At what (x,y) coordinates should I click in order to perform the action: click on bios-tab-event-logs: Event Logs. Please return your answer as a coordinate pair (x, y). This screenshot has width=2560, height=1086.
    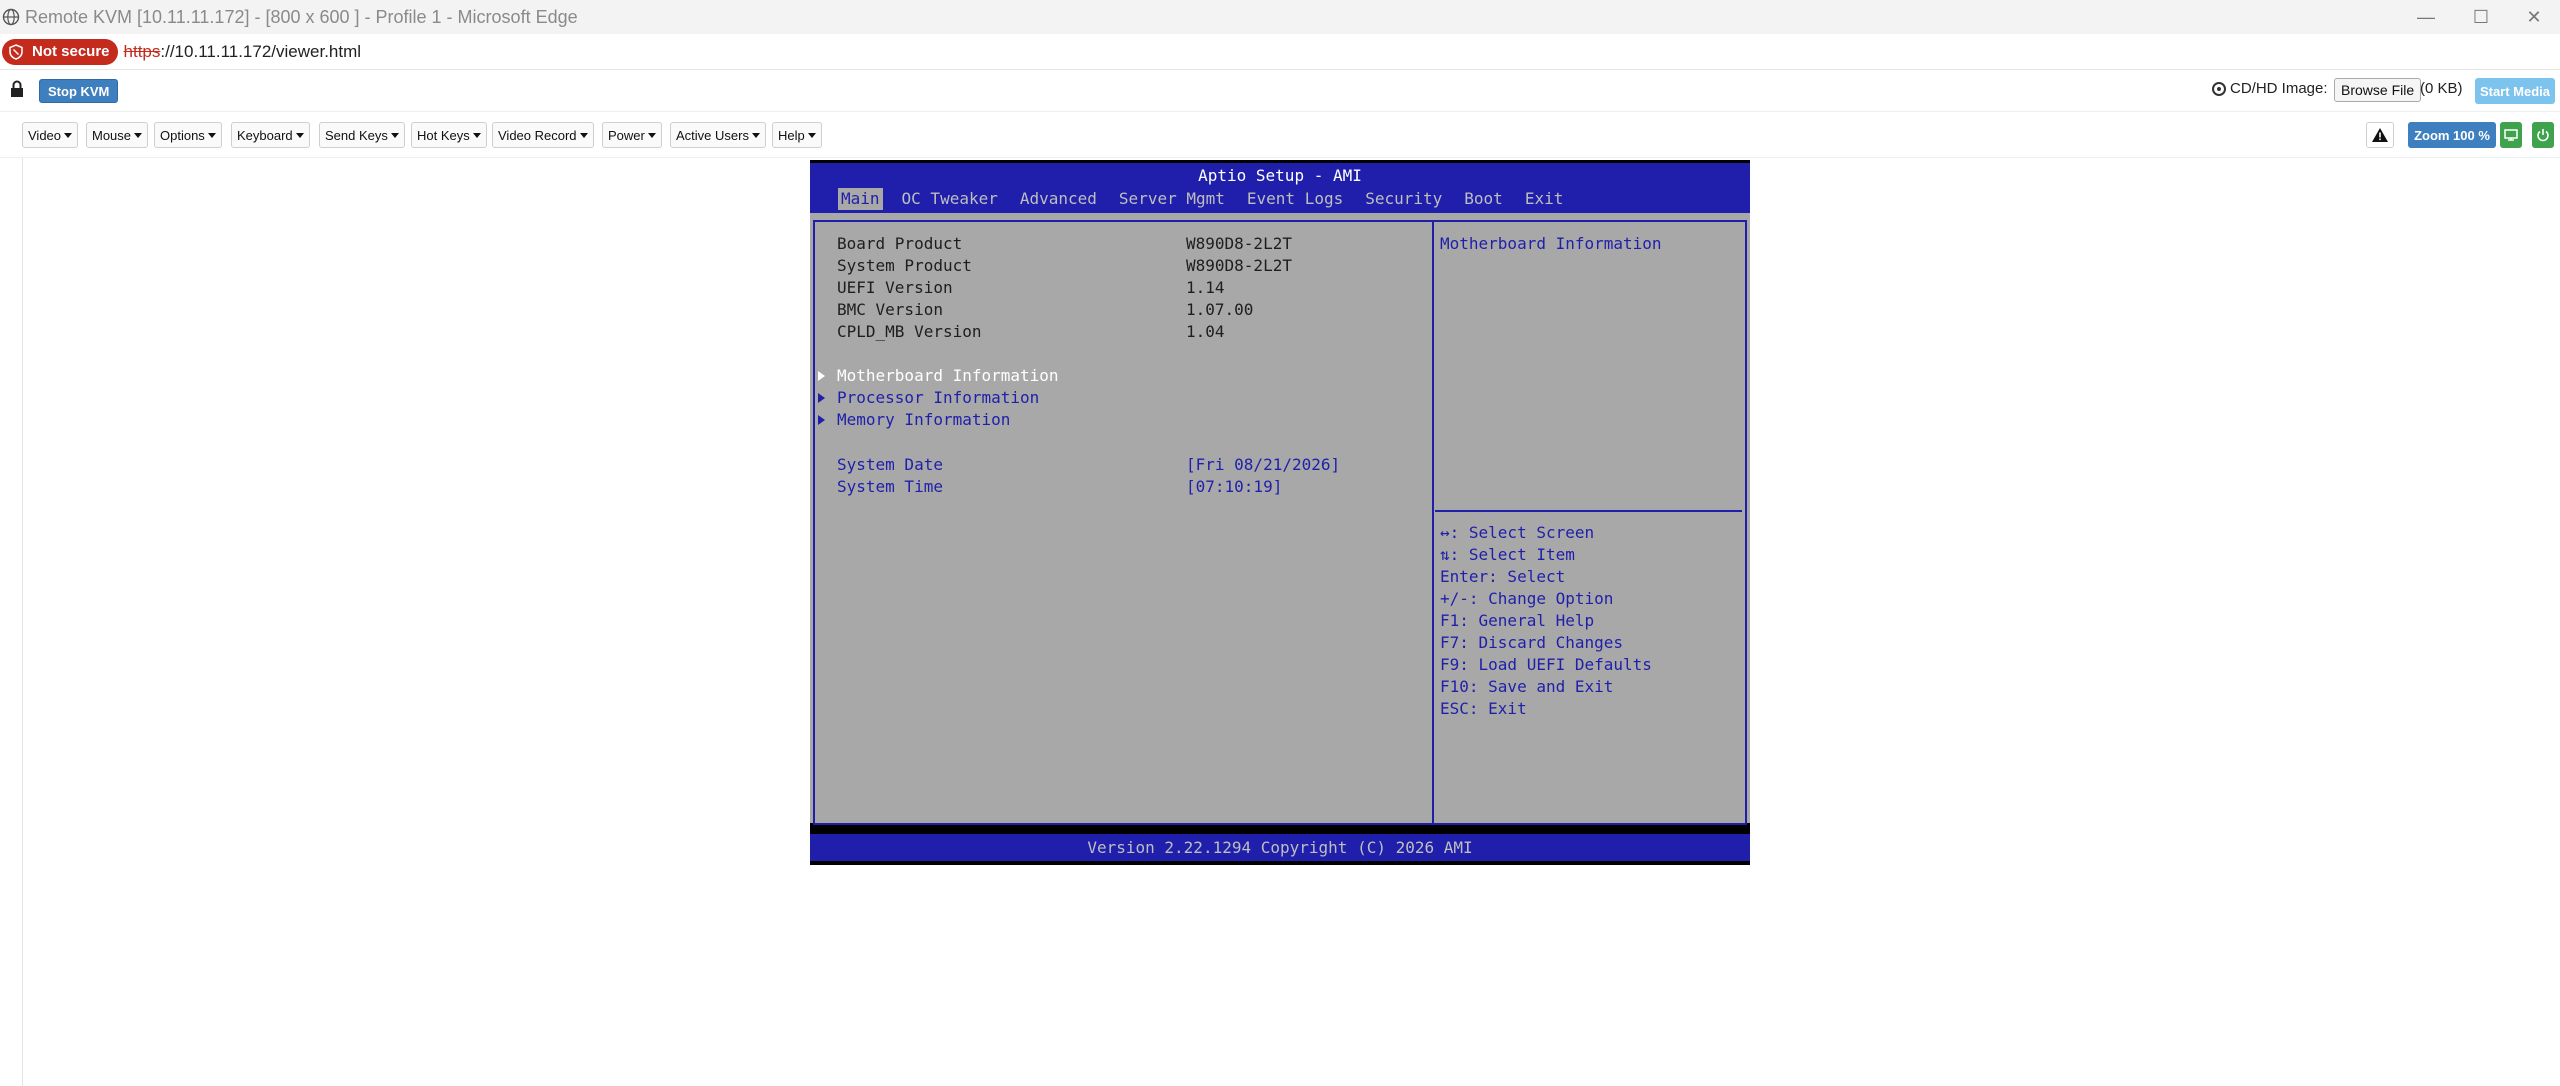
    Looking at the image, I should click on (1295, 199).